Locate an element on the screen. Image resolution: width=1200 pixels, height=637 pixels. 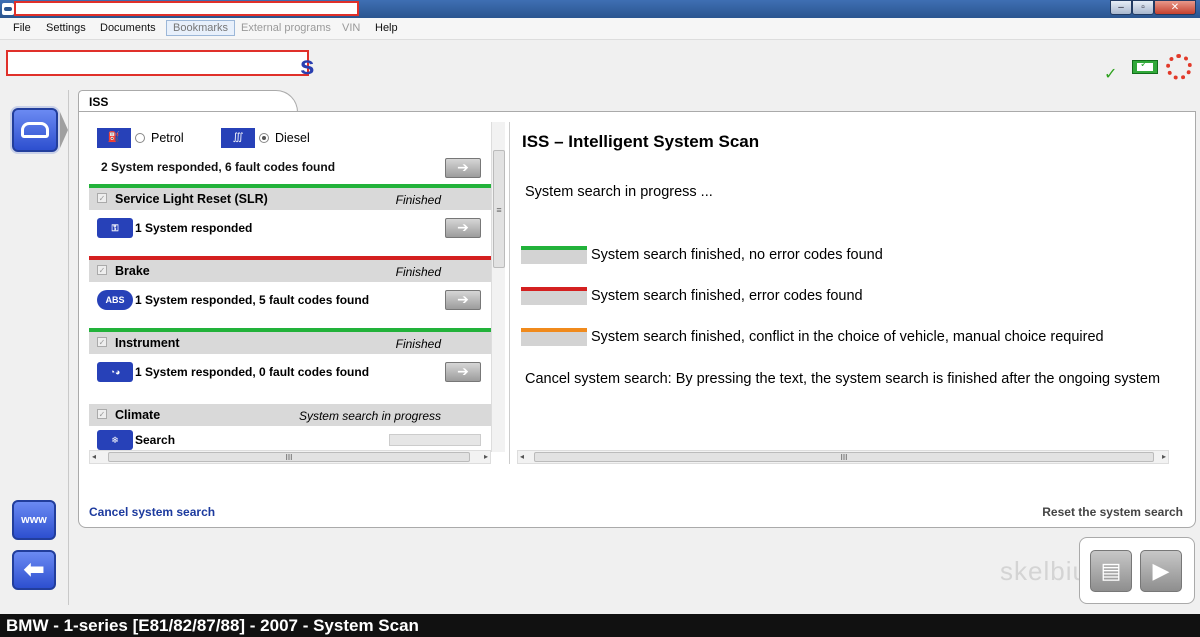
info-title: ISS – Intelligent System Scan is located at coordinates (641, 141).